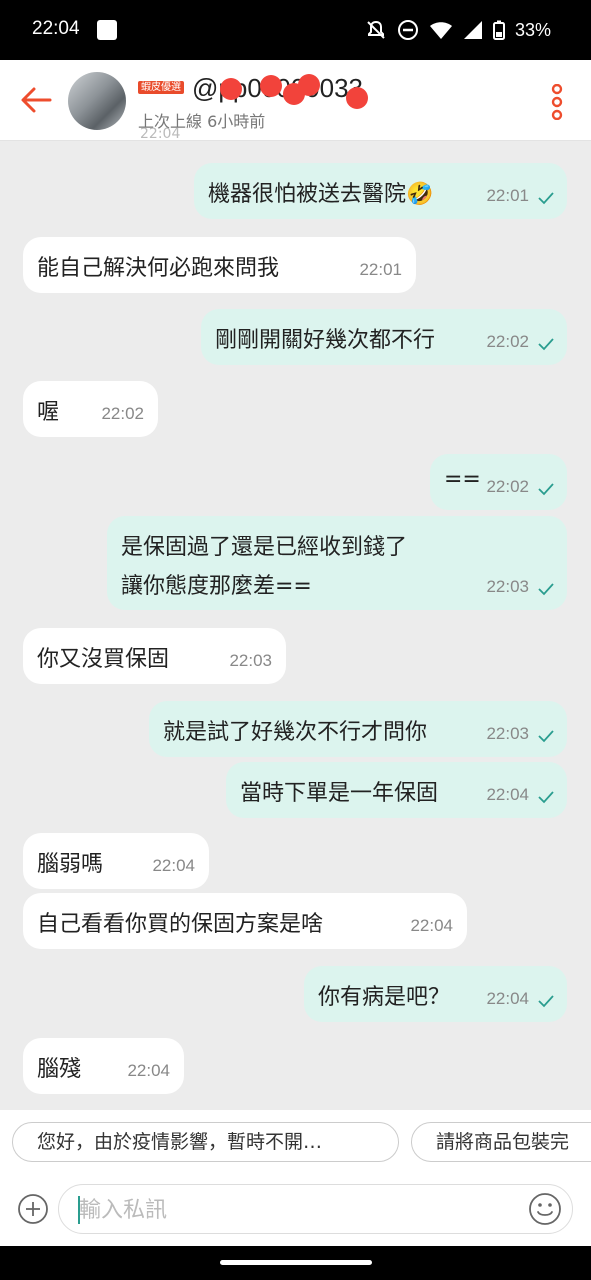 The width and height of the screenshot is (591, 1280). I want to click on message-bubble-outgoing: 就是試了好幾次不行才問你 22:03, so click(358, 729).